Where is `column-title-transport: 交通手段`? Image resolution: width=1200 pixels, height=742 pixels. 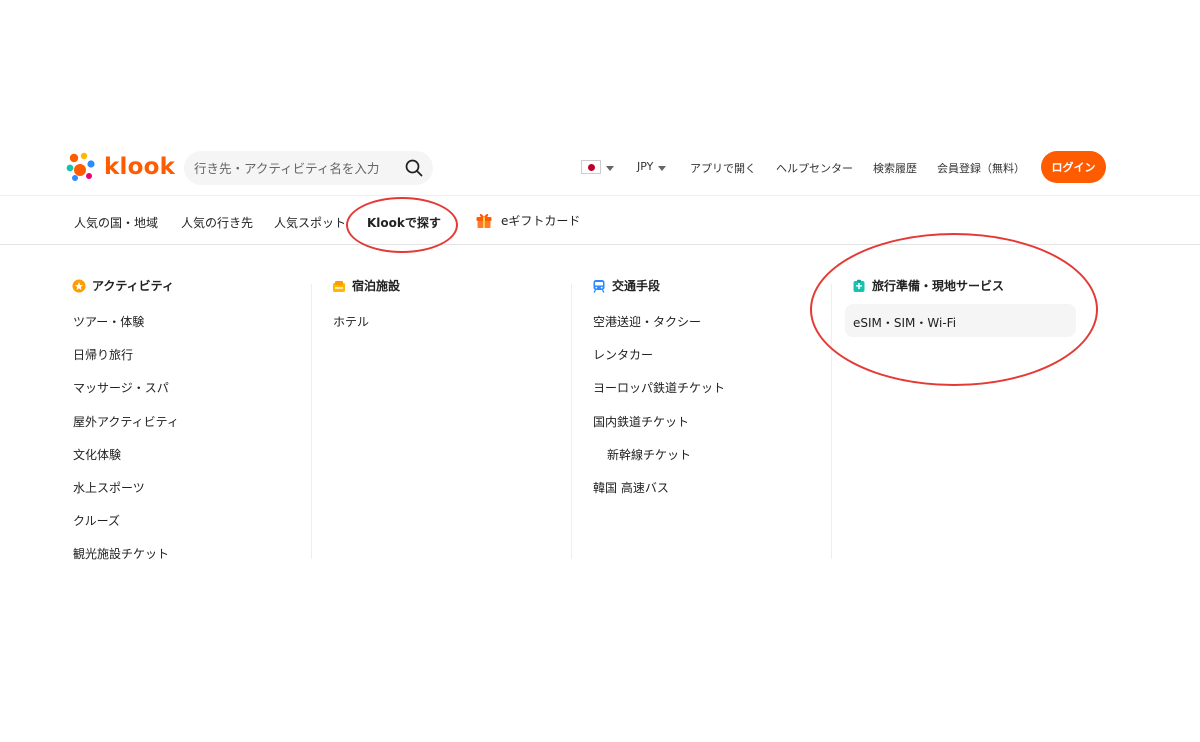 column-title-transport: 交通手段 is located at coordinates (626, 285).